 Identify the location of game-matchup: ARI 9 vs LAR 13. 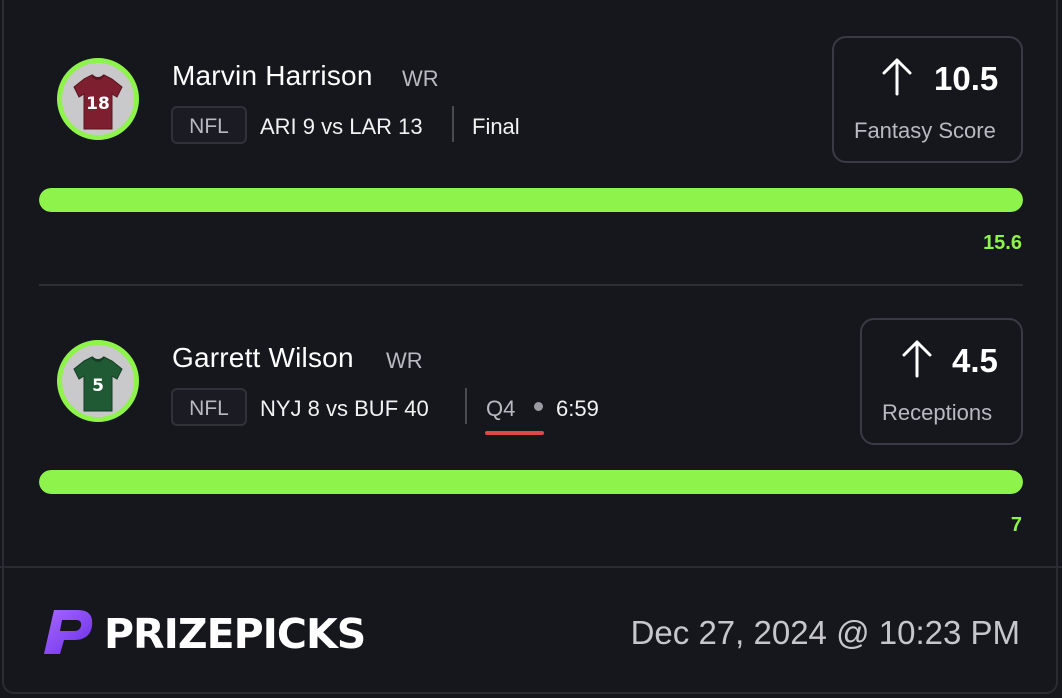
(341, 126).